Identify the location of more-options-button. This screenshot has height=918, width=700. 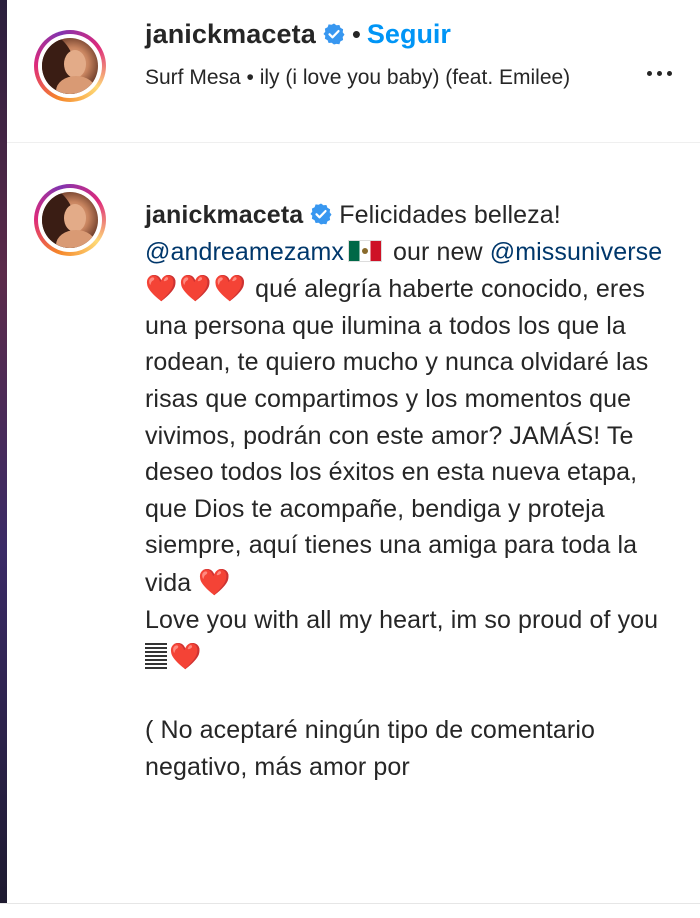
(659, 73).